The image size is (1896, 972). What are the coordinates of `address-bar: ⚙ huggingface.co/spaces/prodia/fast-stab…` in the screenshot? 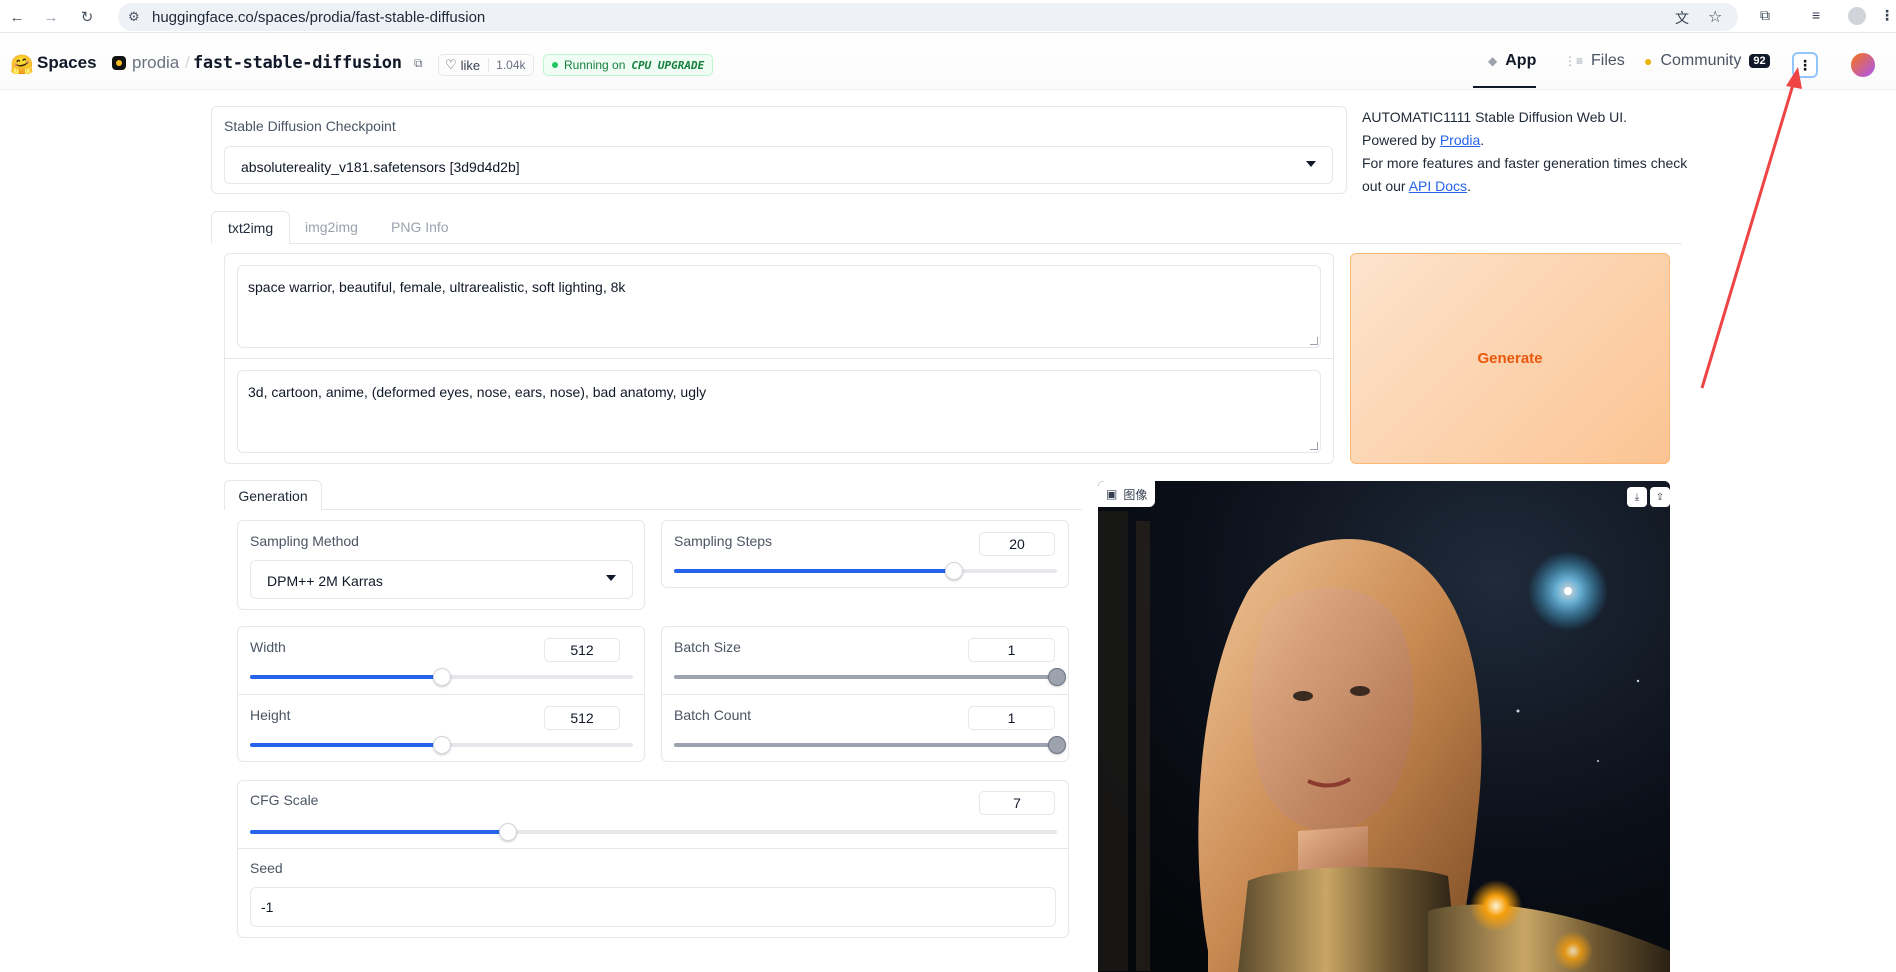 It's located at (928, 17).